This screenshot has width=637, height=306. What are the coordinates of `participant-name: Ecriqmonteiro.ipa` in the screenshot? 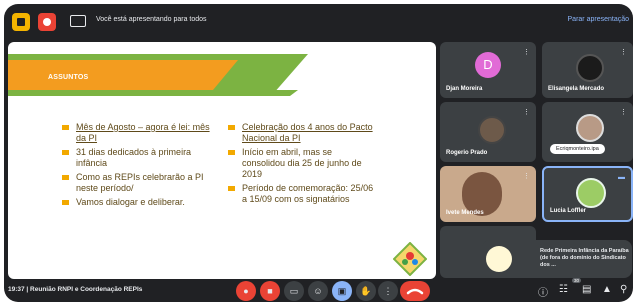 It's located at (577, 149).